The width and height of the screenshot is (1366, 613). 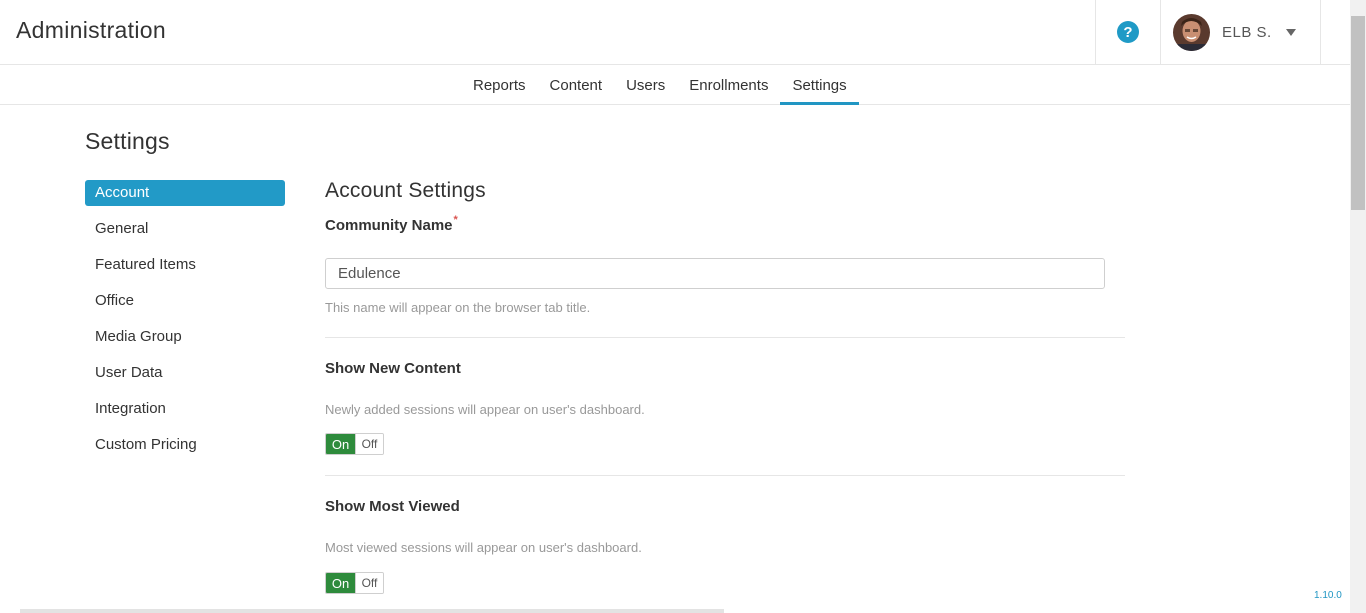 What do you see at coordinates (715, 273) in the screenshot?
I see `community-name-input` at bounding box center [715, 273].